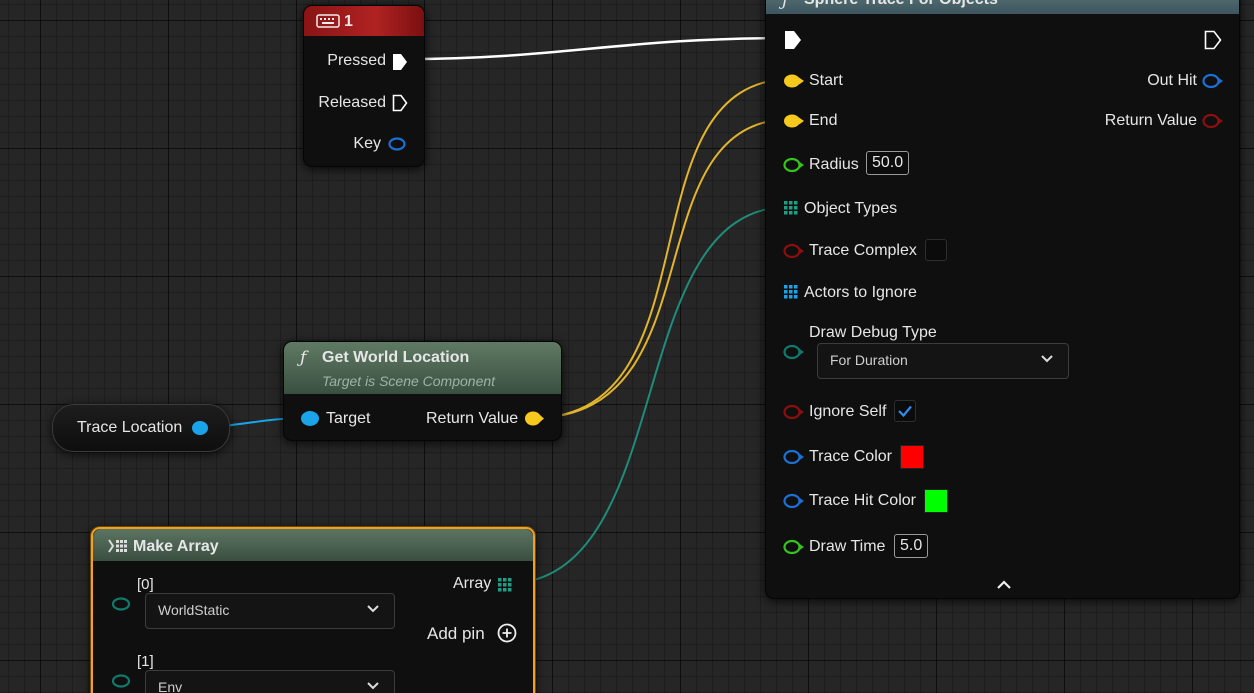 The height and width of the screenshot is (693, 1254). I want to click on pressed-label: Pressed, so click(356, 60).